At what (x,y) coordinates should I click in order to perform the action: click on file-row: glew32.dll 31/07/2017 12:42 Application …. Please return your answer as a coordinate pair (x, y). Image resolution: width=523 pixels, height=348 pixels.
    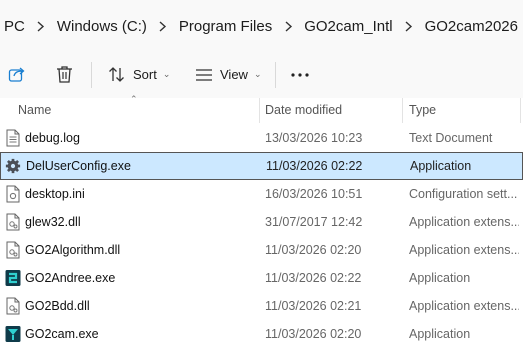
    Looking at the image, I should click on (261, 222).